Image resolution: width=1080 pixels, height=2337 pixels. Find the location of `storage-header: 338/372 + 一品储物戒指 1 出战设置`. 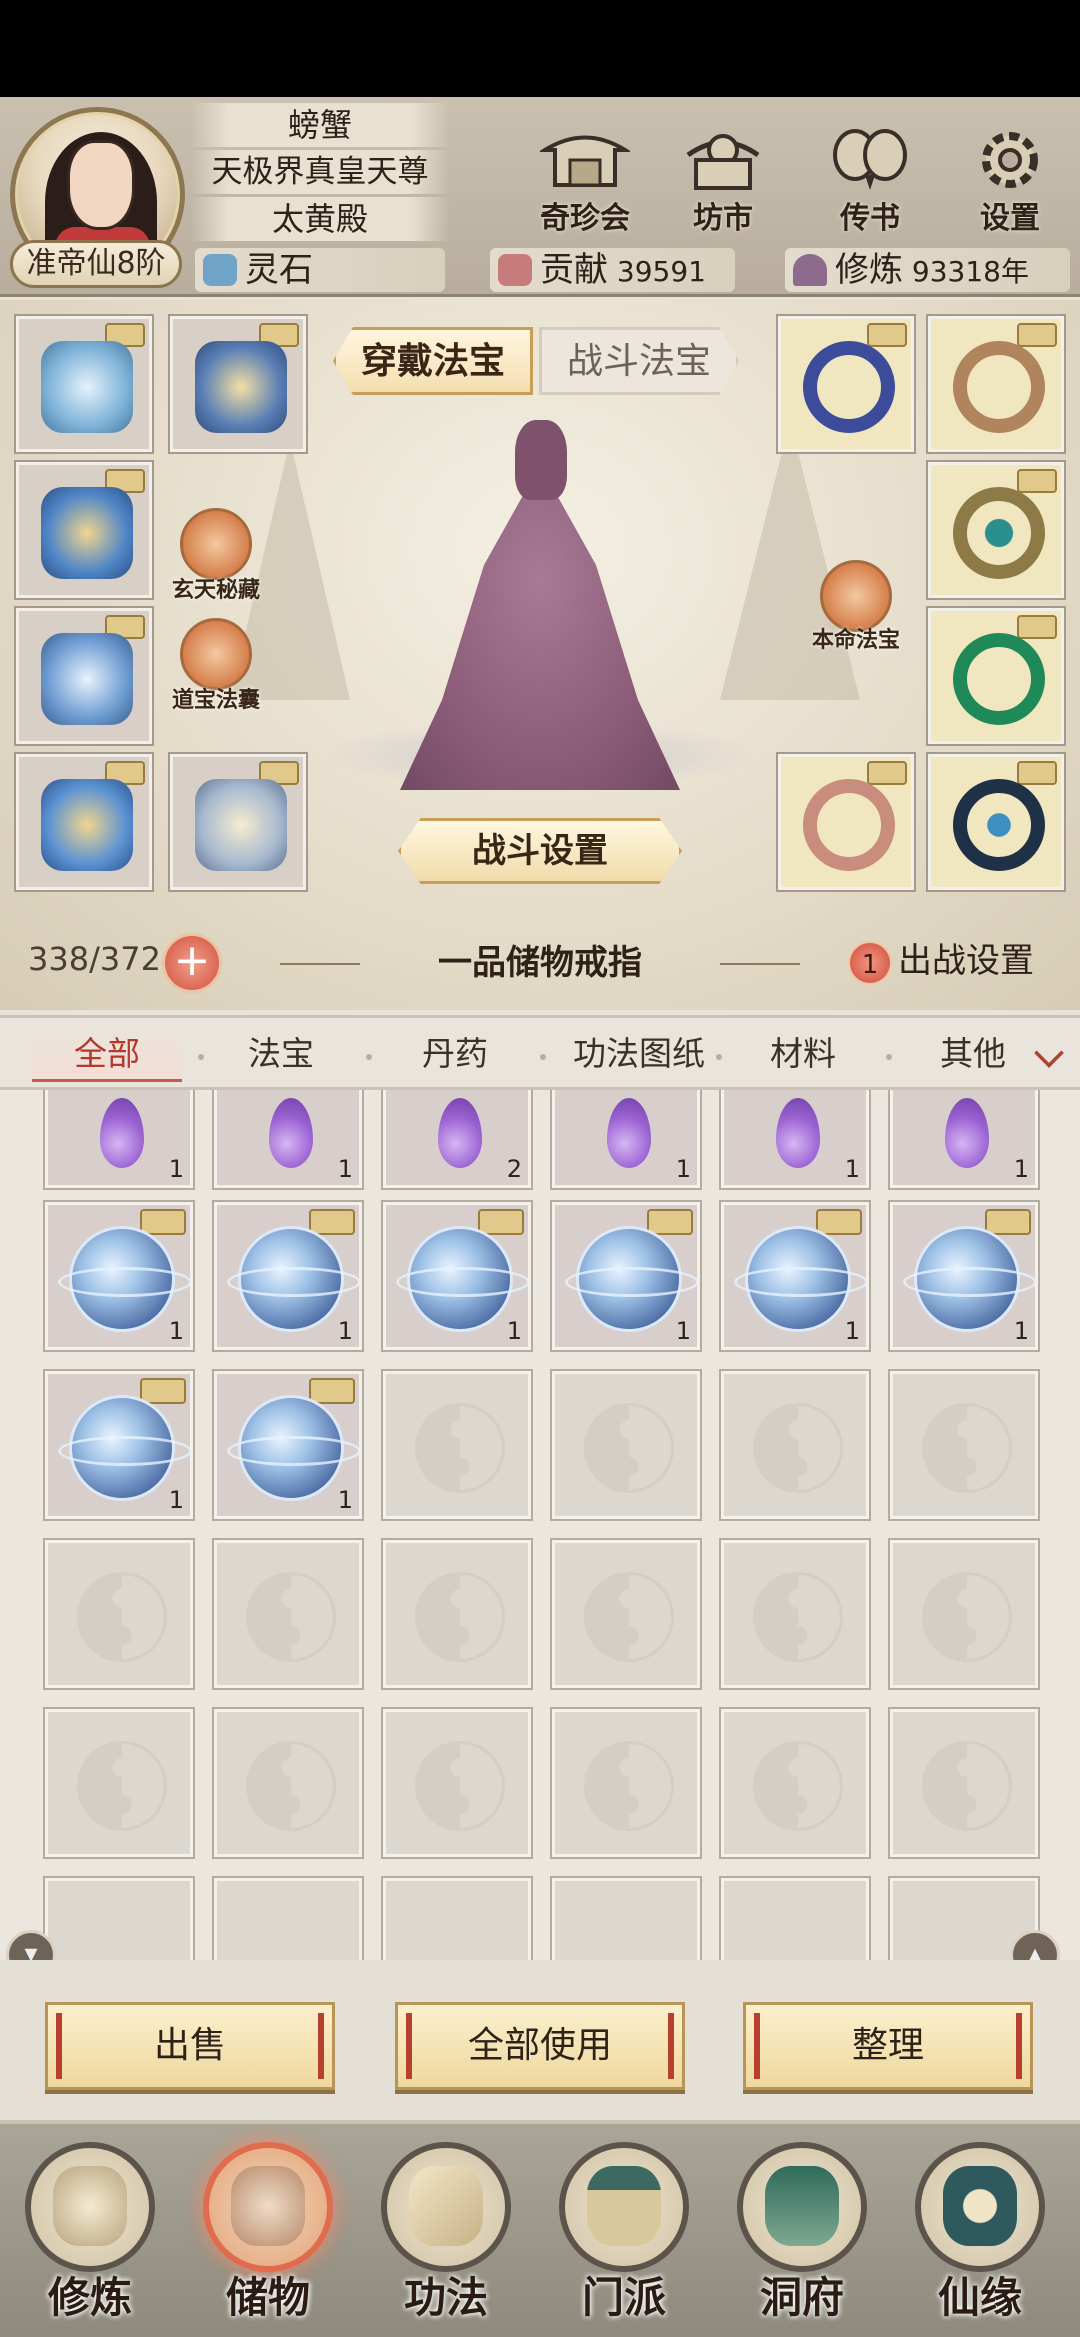

storage-header: 338/372 + 一品储物戒指 1 出战设置 is located at coordinates (540, 967).